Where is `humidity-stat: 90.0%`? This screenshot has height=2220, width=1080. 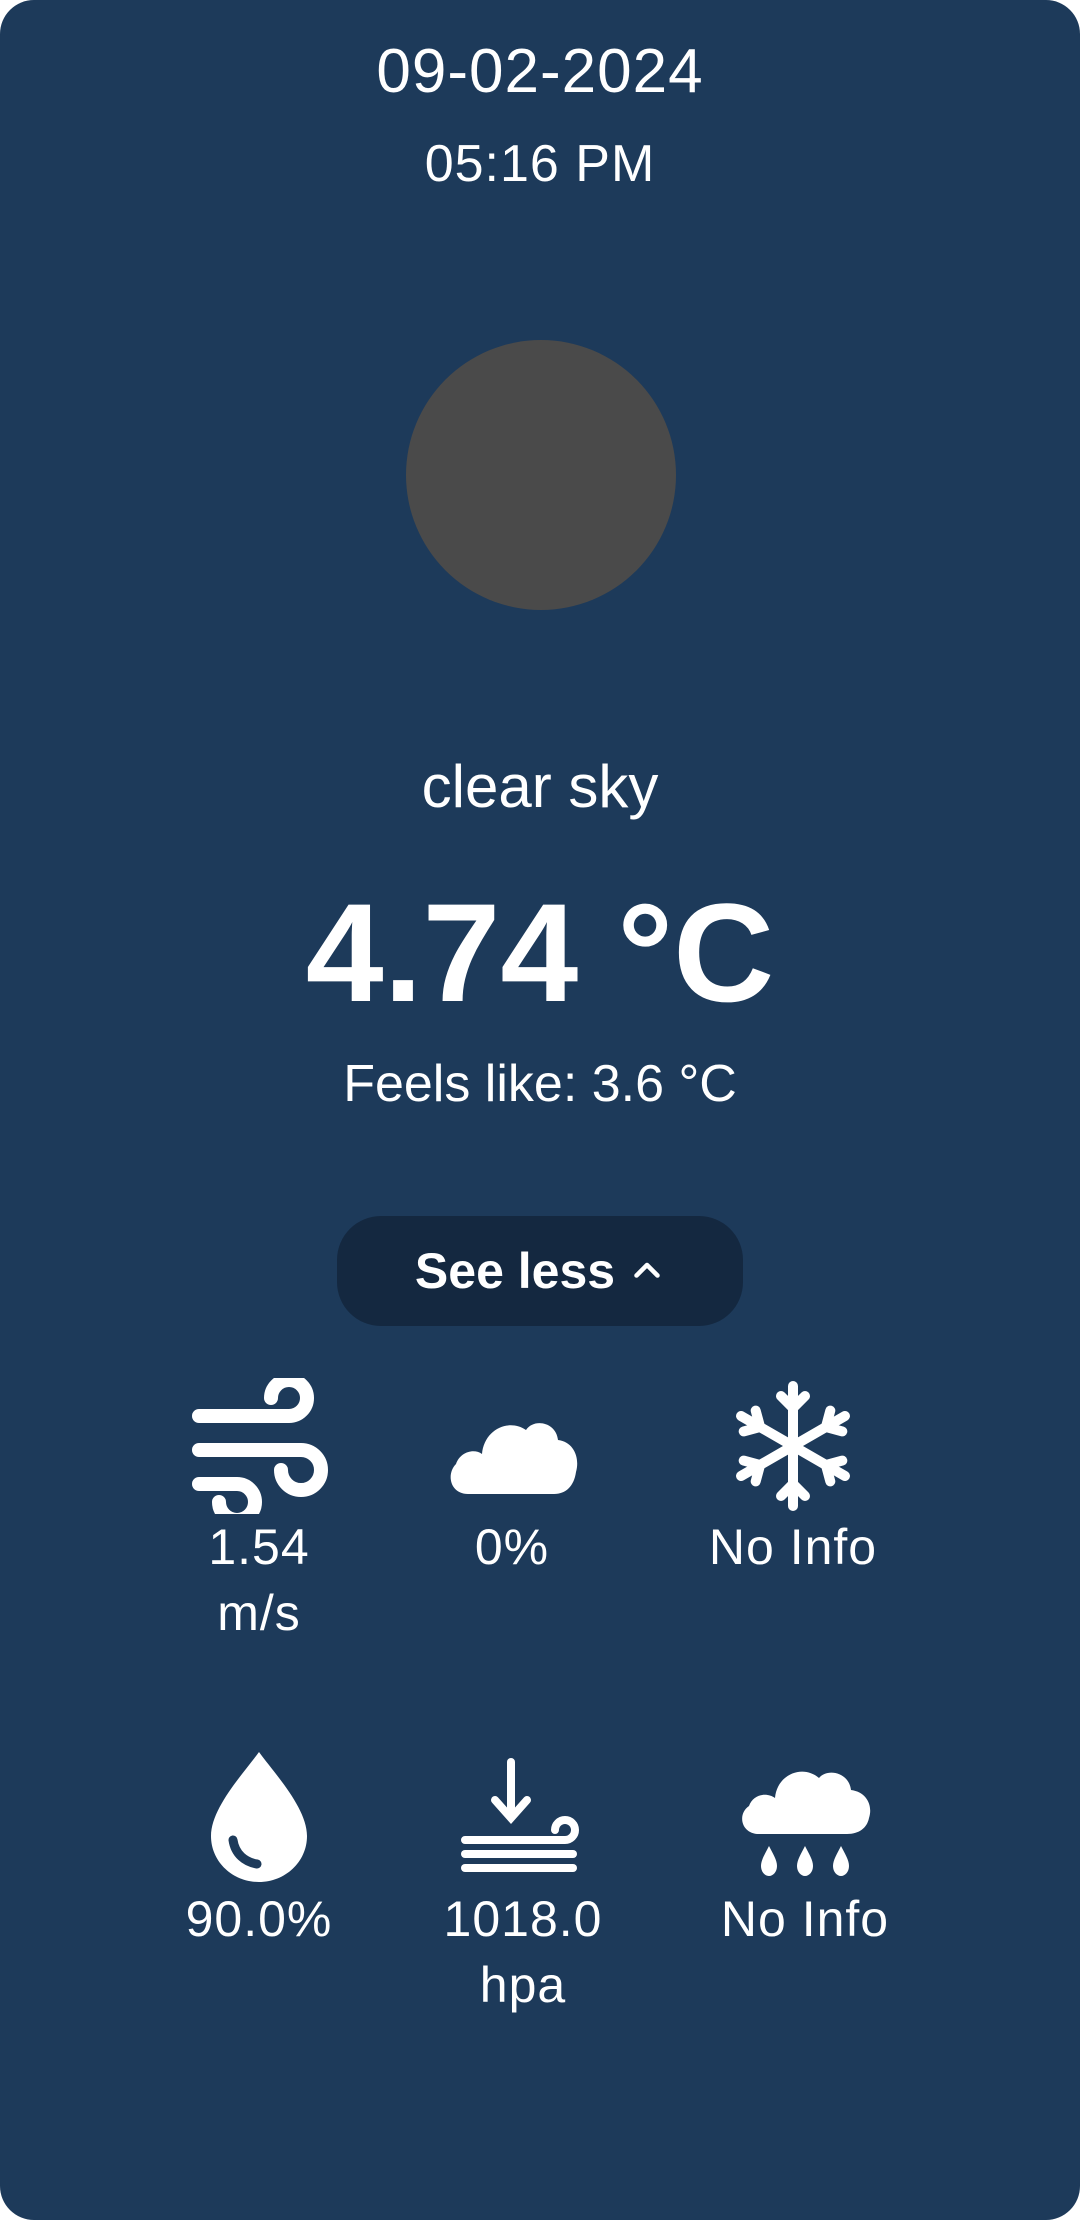
humidity-stat: 90.0% is located at coordinates (259, 1851).